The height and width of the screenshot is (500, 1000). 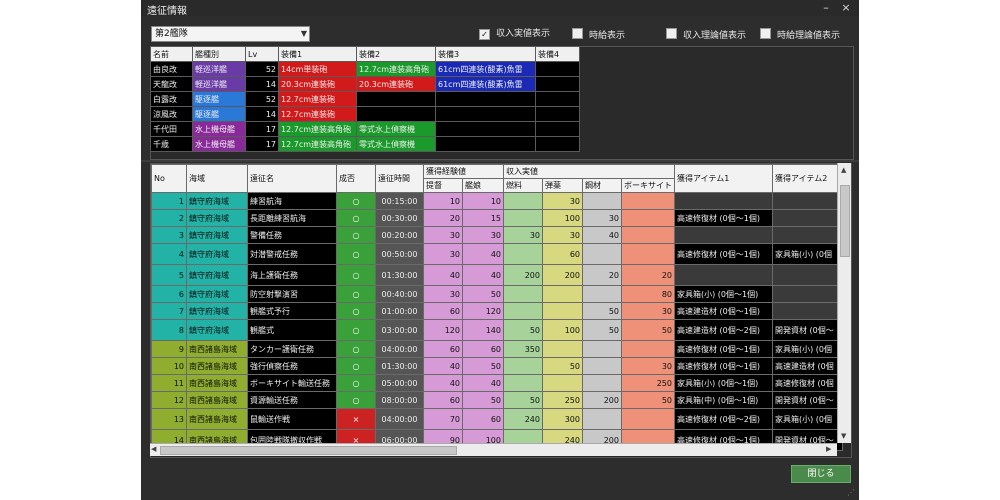 What do you see at coordinates (169, 383) in the screenshot?
I see `row-no: 11` at bounding box center [169, 383].